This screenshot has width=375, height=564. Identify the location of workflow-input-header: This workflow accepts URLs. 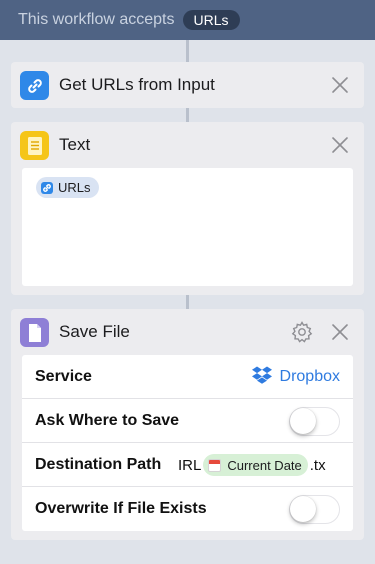
(187, 20).